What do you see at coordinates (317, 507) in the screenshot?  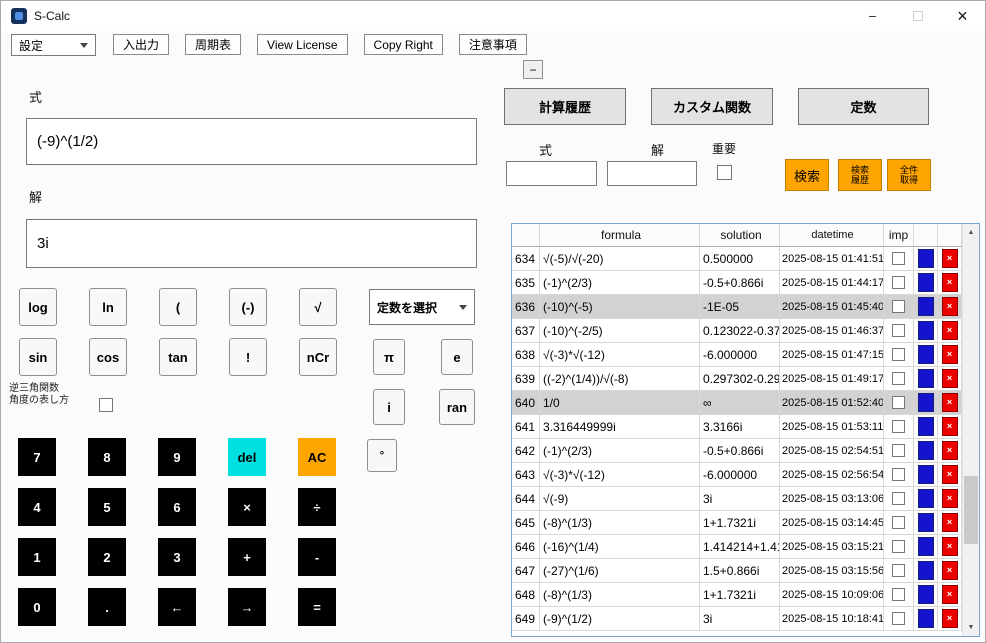 I see `key-divide: ÷` at bounding box center [317, 507].